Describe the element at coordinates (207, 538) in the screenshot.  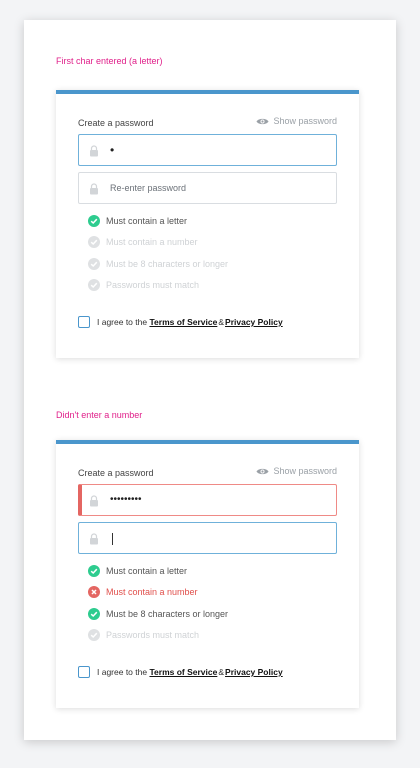
I see `reenter-password-input` at that location.